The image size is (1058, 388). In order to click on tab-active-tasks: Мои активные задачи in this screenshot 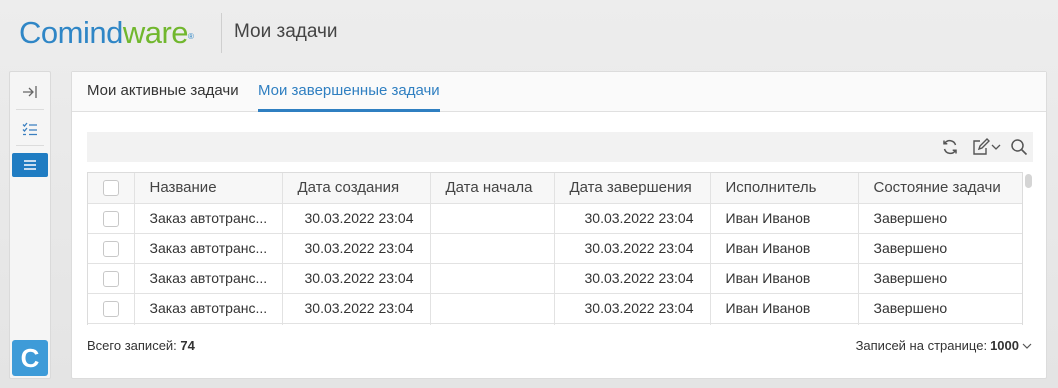, I will do `click(163, 92)`.